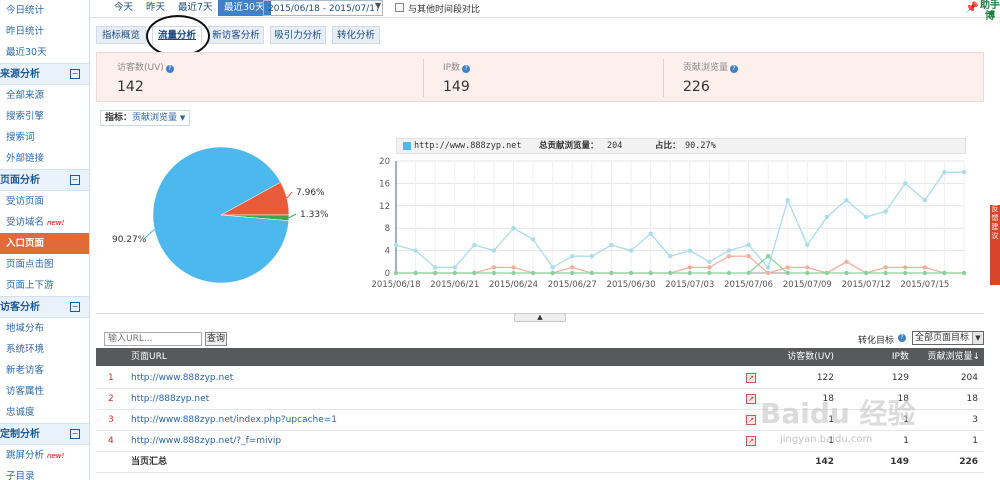  Describe the element at coordinates (123, 8) in the screenshot. I see `today-button: 今天` at that location.